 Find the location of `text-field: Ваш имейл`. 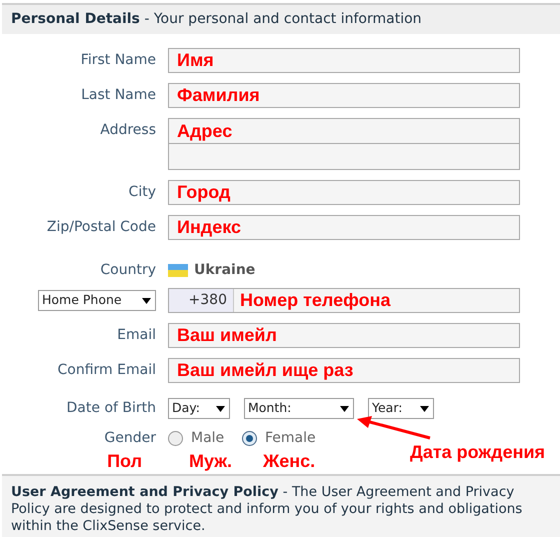

text-field: Ваш имейл is located at coordinates (344, 335).